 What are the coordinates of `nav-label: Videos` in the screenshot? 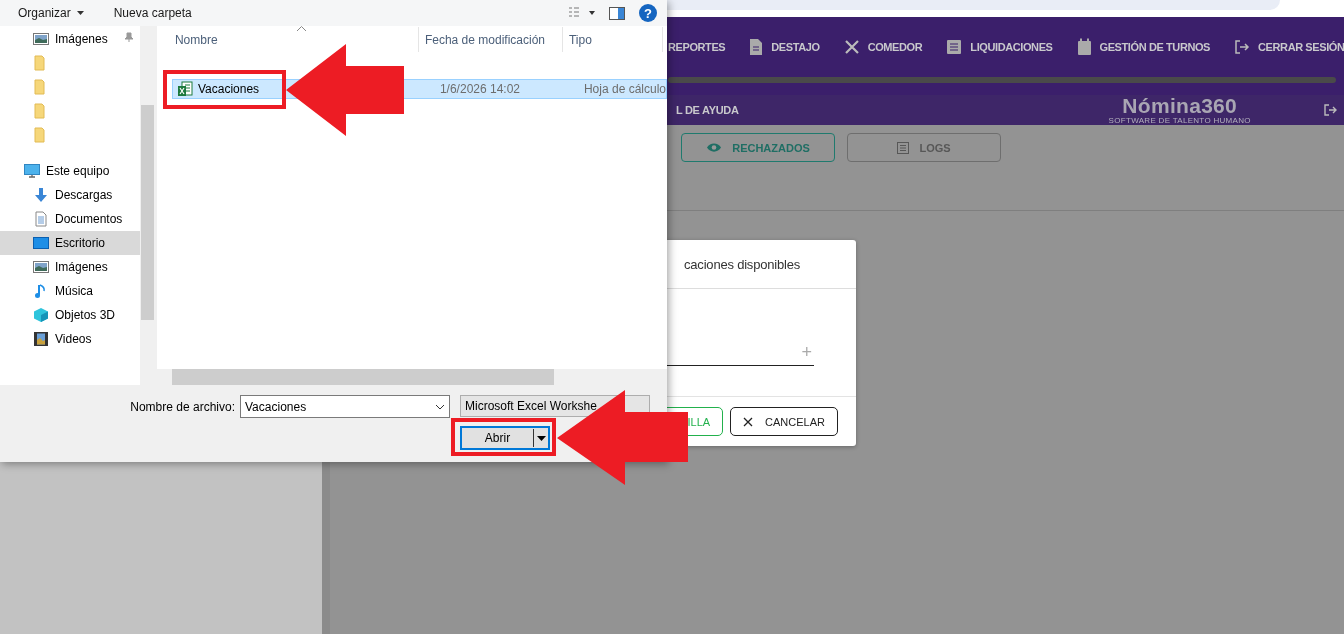 It's located at (73, 339).